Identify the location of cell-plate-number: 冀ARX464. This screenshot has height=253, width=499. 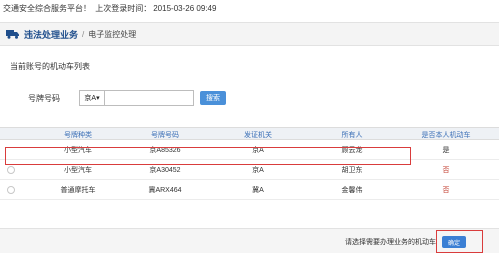
(165, 190).